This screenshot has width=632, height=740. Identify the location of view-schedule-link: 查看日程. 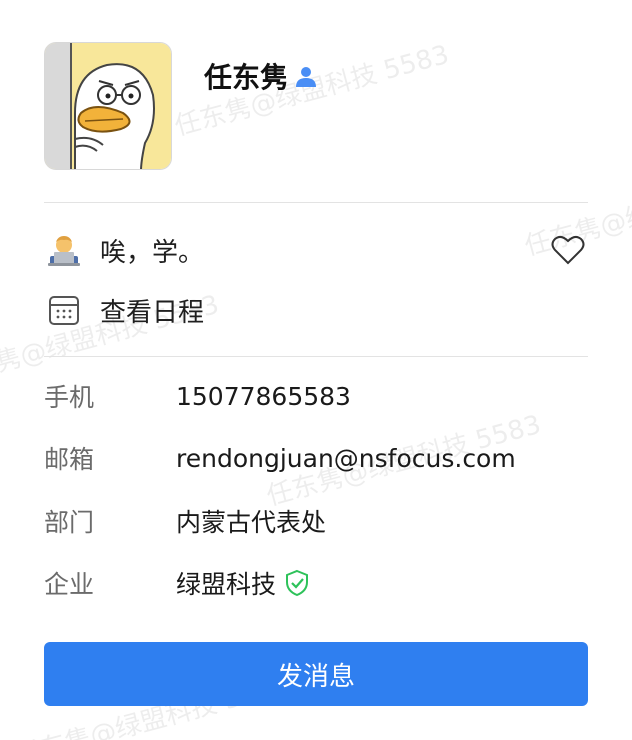
(316, 310).